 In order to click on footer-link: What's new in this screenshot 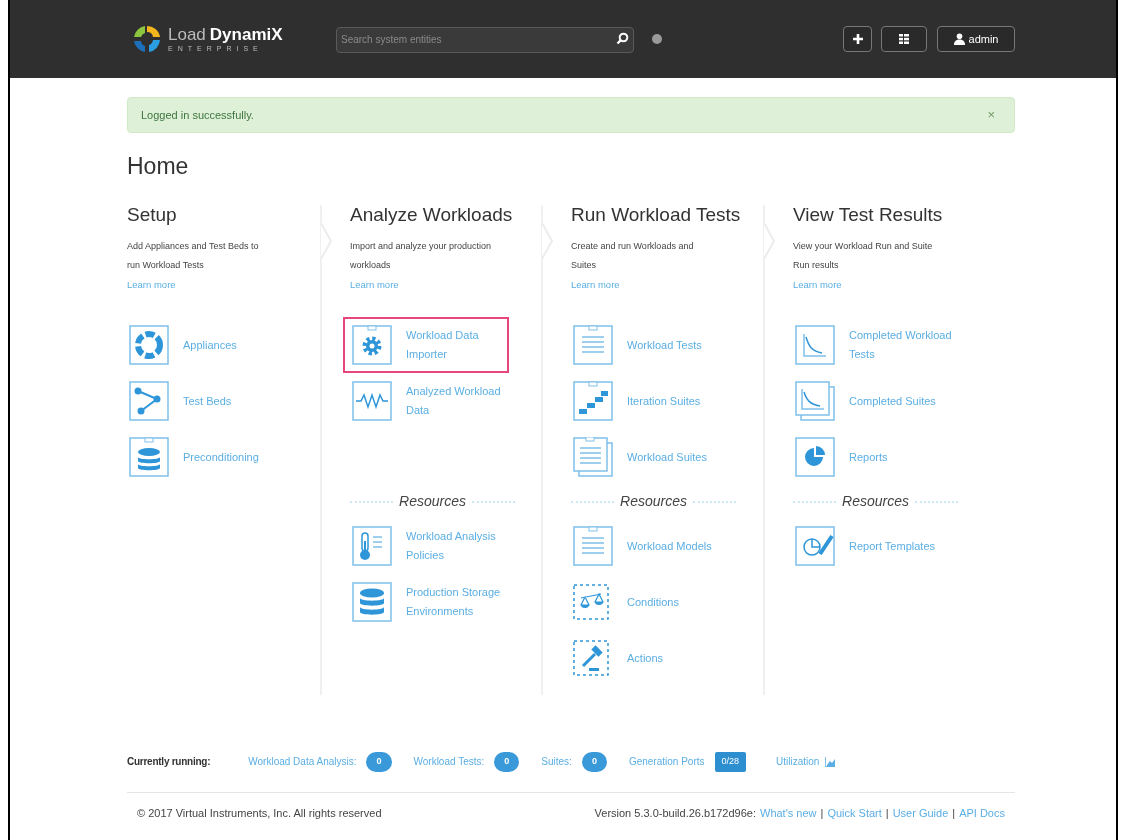, I will do `click(788, 812)`.